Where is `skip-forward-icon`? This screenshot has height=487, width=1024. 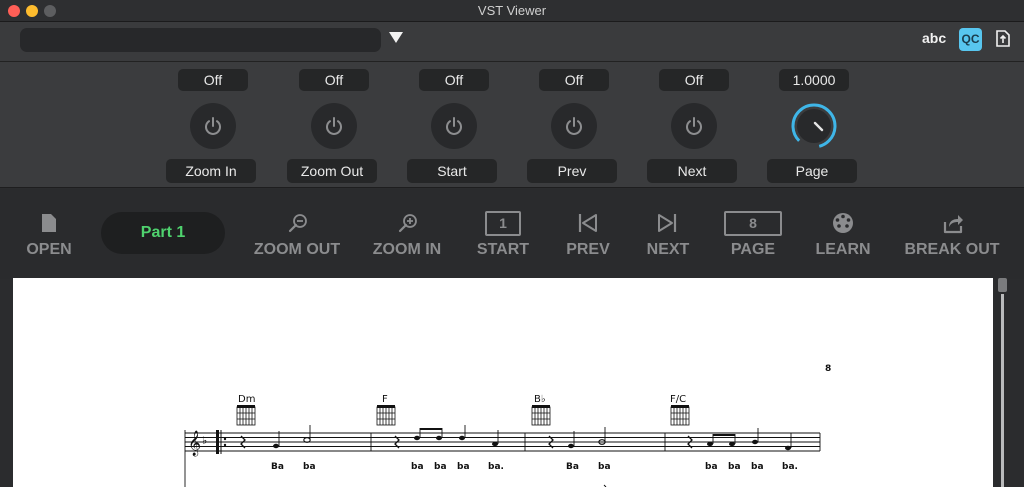 skip-forward-icon is located at coordinates (667, 223).